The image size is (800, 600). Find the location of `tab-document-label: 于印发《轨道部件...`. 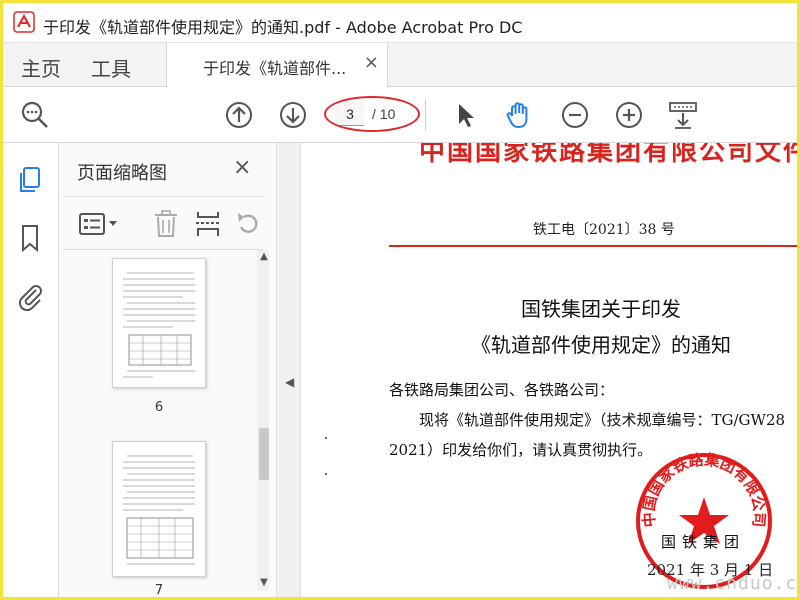

tab-document-label: 于印发《轨道部件... is located at coordinates (275, 68).